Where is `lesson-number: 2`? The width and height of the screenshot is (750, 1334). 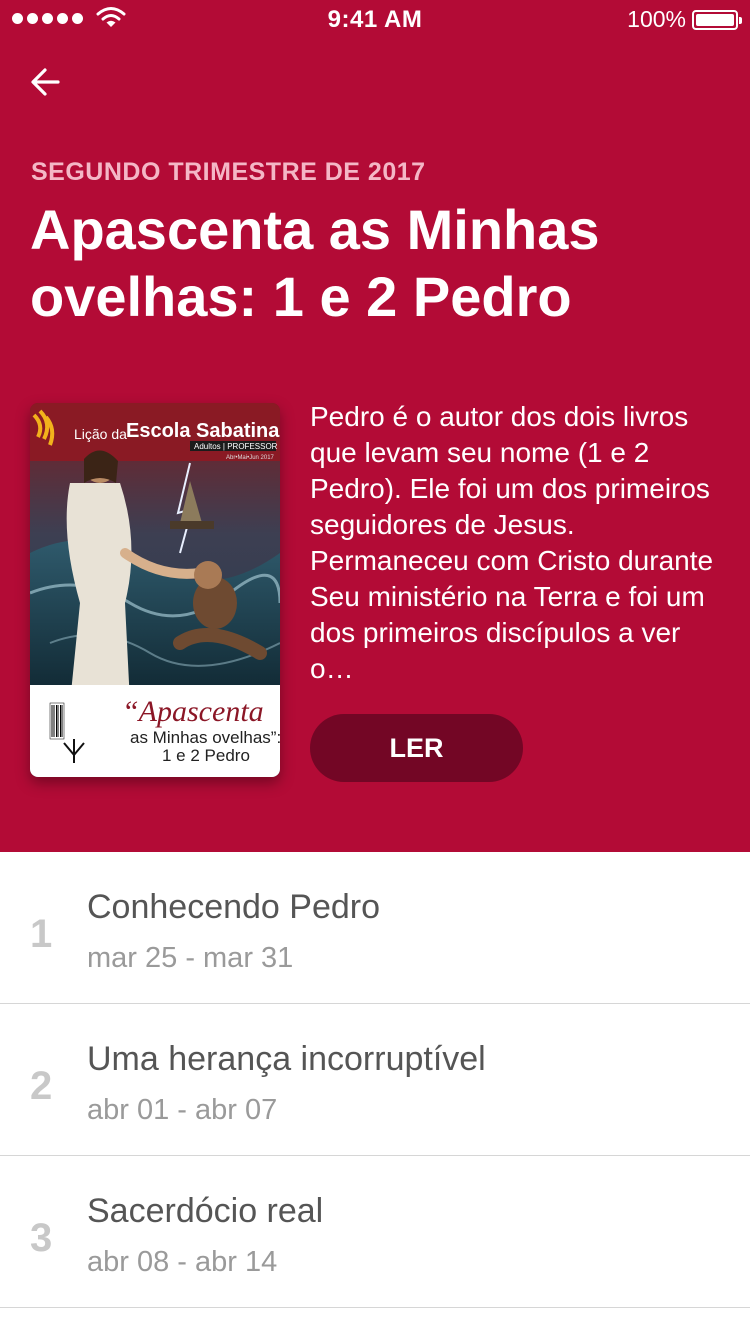
lesson-number: 2 is located at coordinates (41, 1086).